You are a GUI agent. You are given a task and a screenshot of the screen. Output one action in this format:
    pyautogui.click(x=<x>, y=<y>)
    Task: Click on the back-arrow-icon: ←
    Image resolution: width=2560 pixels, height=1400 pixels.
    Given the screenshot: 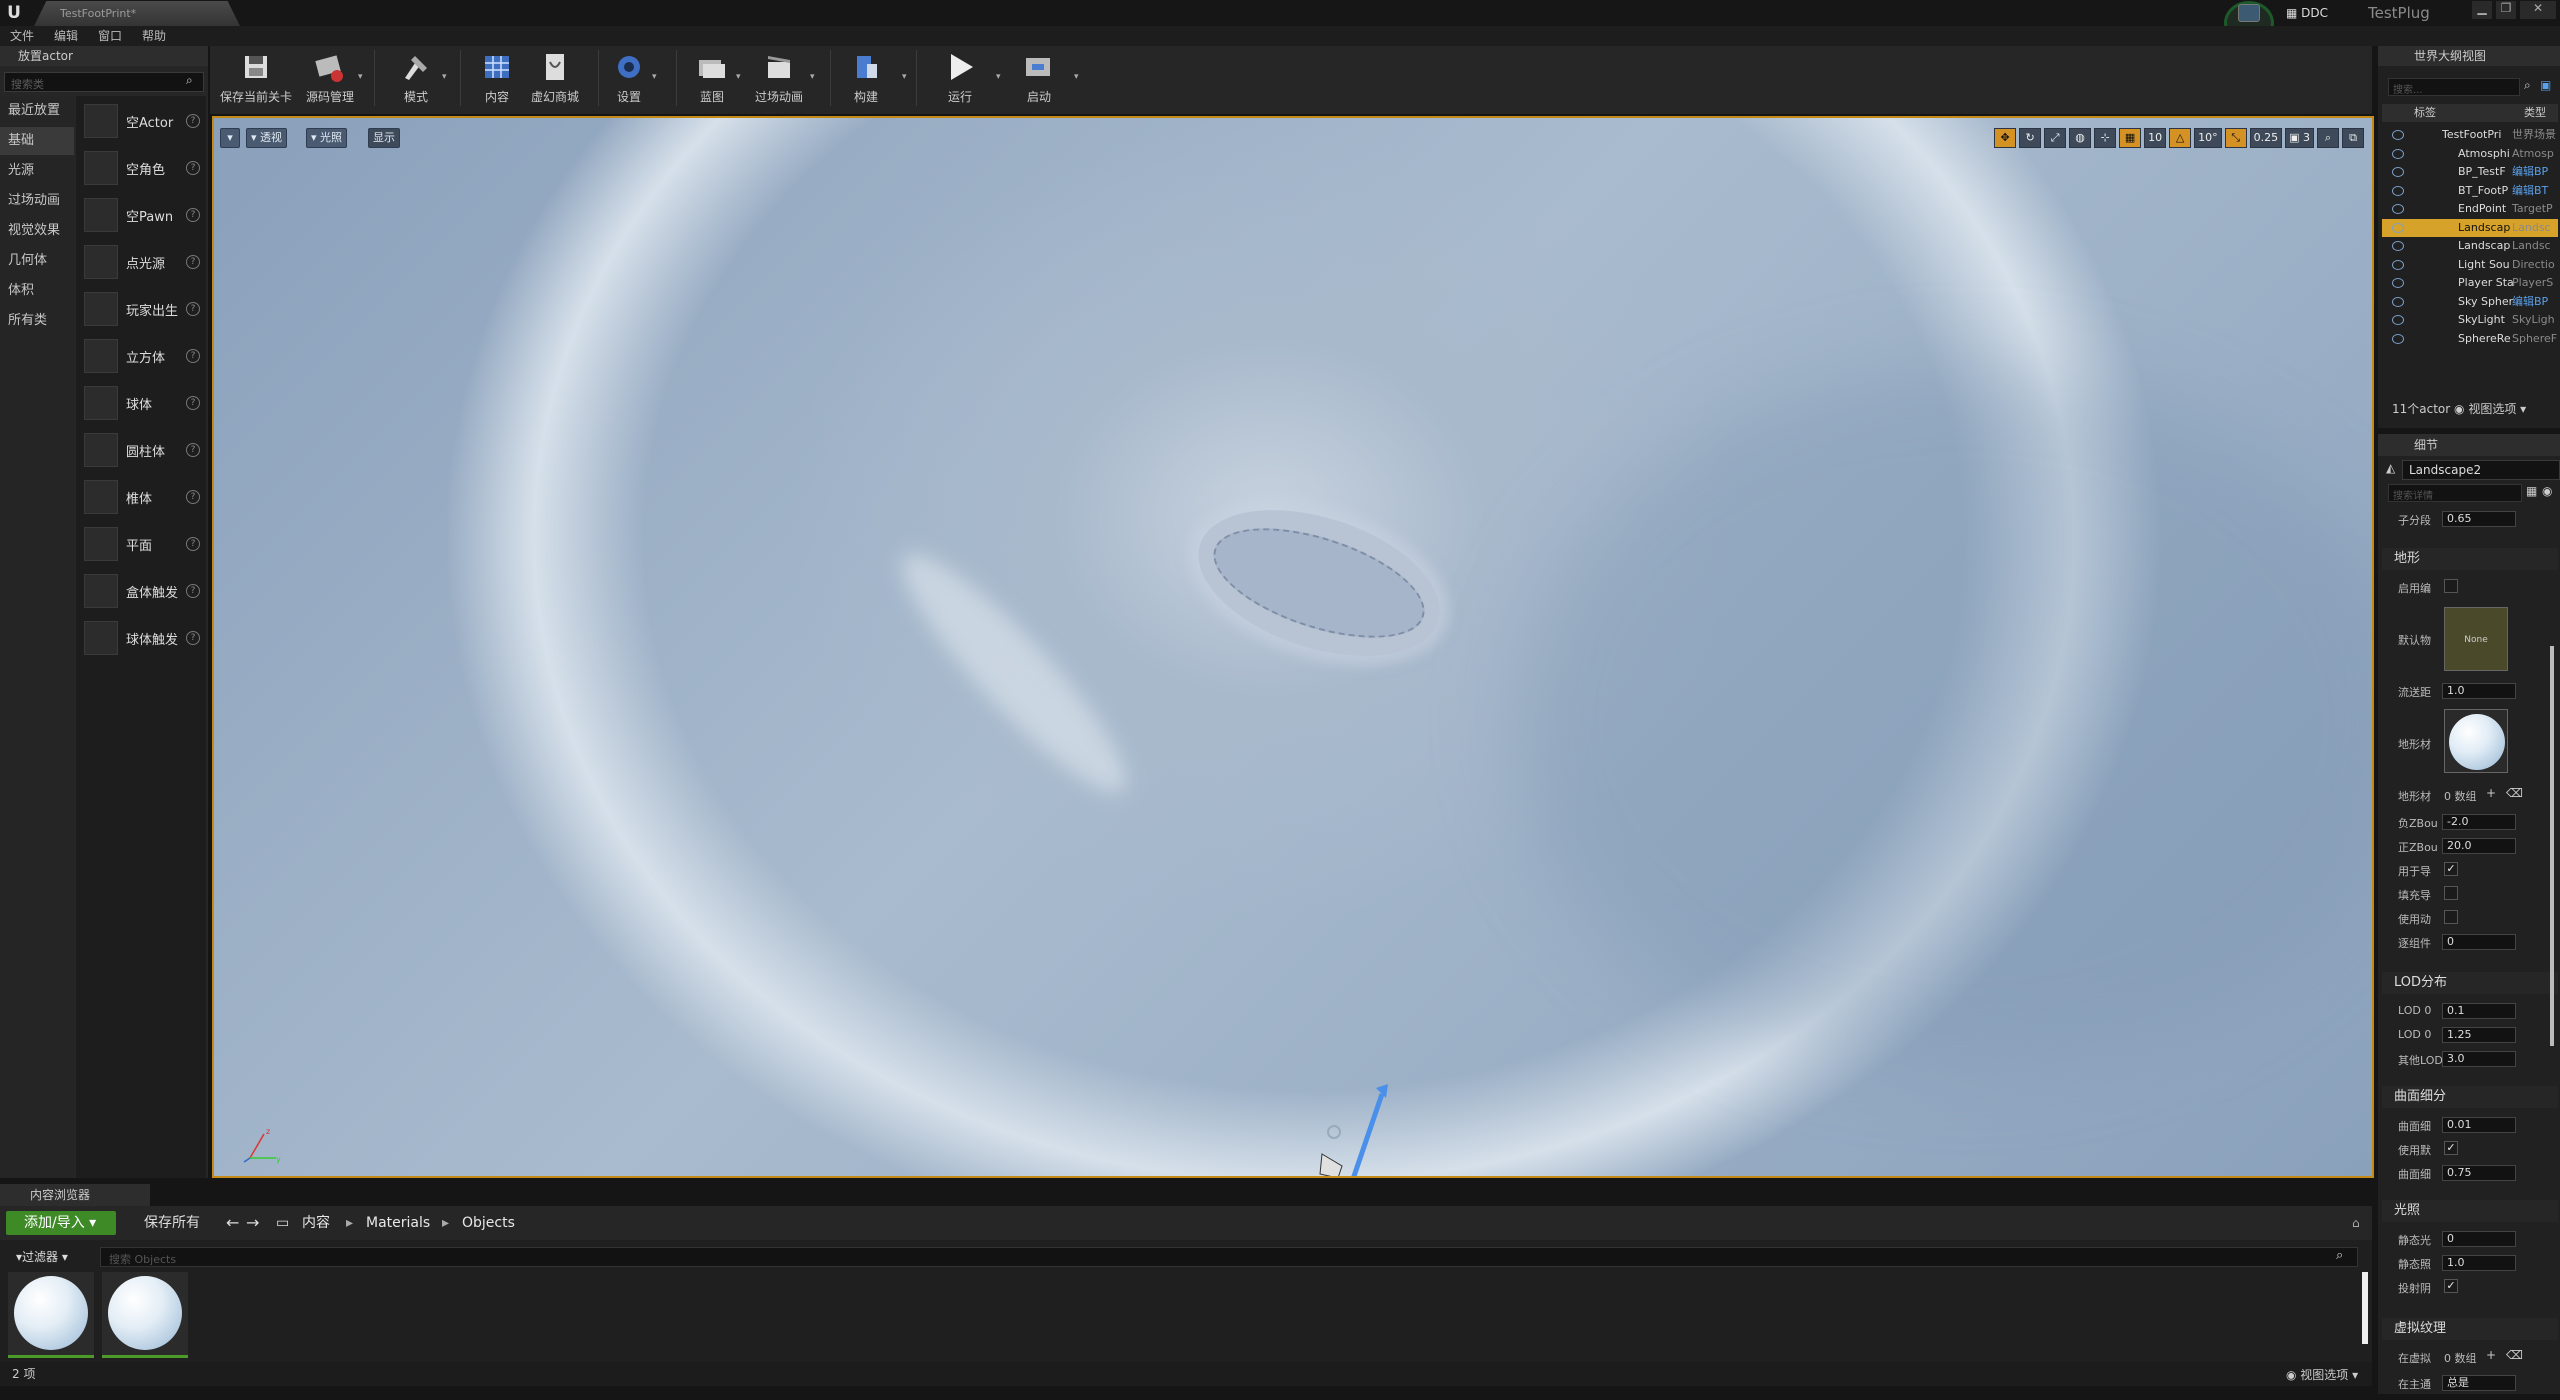 What is the action you would take?
    pyautogui.click(x=232, y=1223)
    